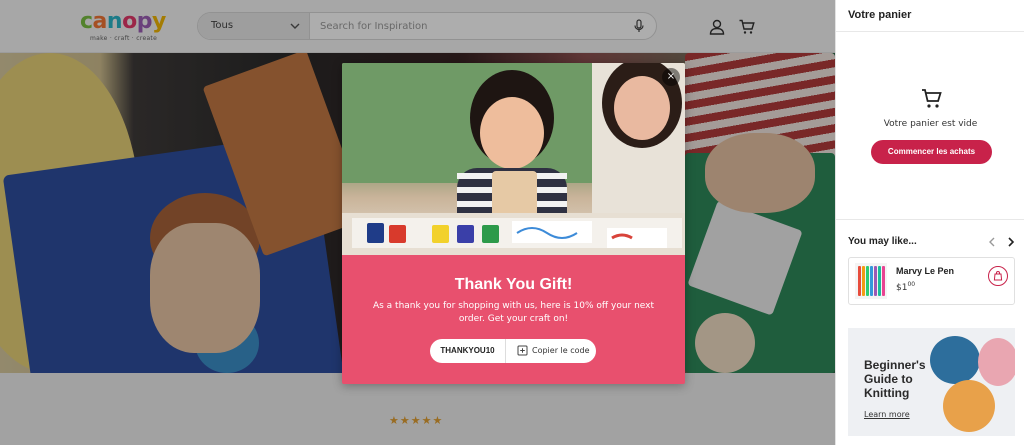  What do you see at coordinates (468, 351) in the screenshot?
I see `discount-code: THANKYOU10` at bounding box center [468, 351].